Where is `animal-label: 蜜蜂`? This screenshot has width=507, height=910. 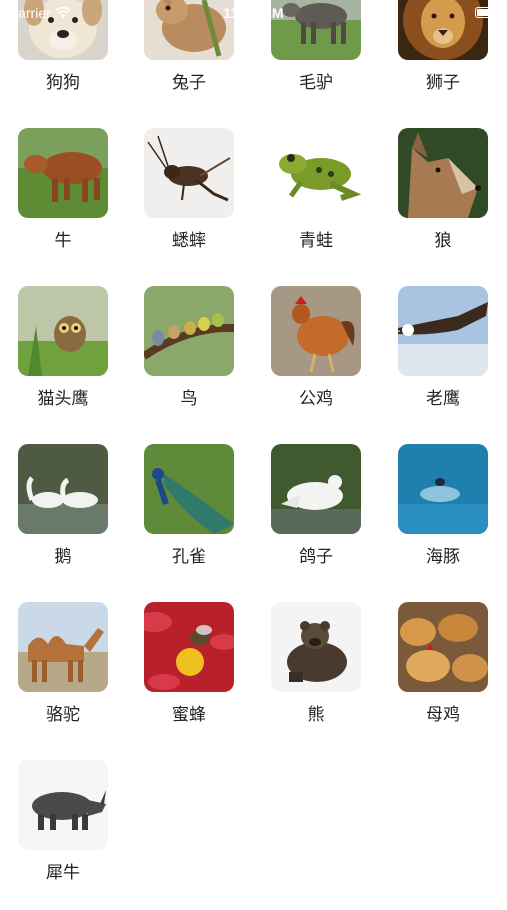 animal-label: 蜜蜂 is located at coordinates (189, 715).